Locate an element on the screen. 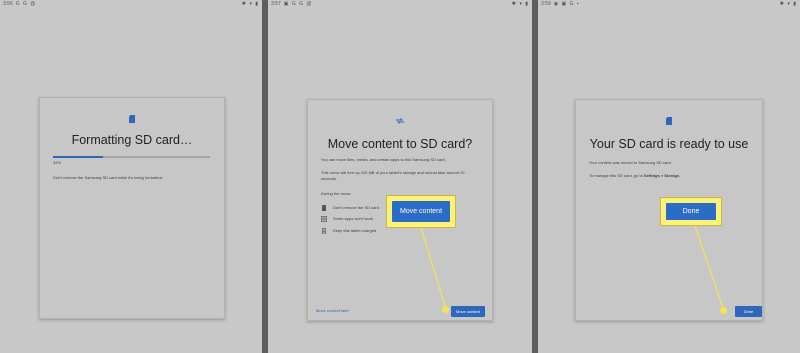 The height and width of the screenshot is (353, 800). move-content-callout: Move content is located at coordinates (421, 211).